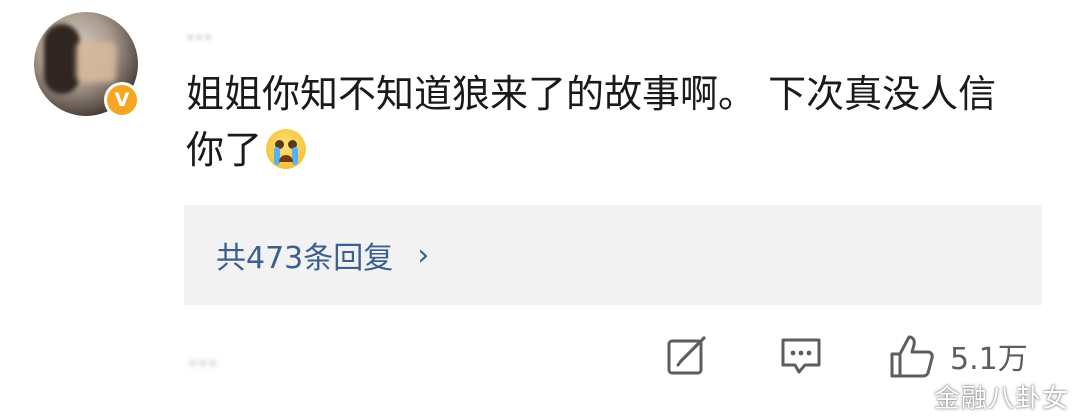  I want to click on repost-button, so click(687, 357).